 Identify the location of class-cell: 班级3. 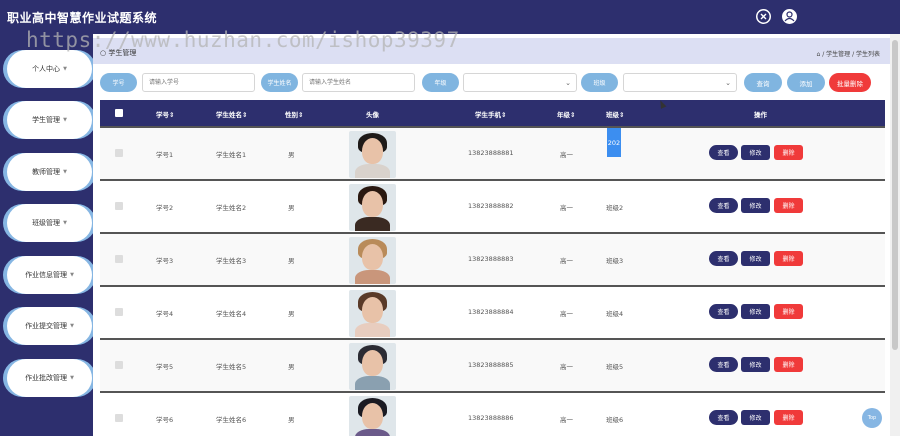
(615, 261).